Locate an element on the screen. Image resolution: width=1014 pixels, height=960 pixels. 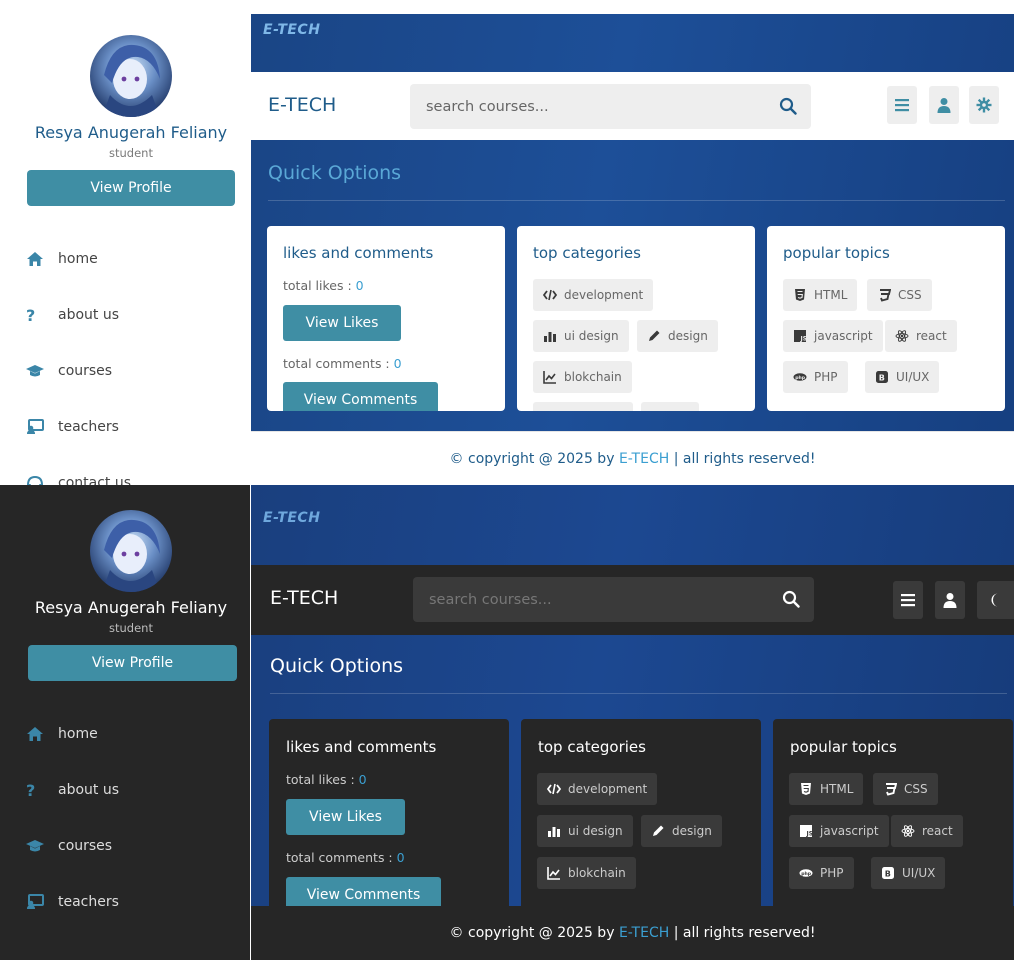
home-icon is located at coordinates (37, 734).